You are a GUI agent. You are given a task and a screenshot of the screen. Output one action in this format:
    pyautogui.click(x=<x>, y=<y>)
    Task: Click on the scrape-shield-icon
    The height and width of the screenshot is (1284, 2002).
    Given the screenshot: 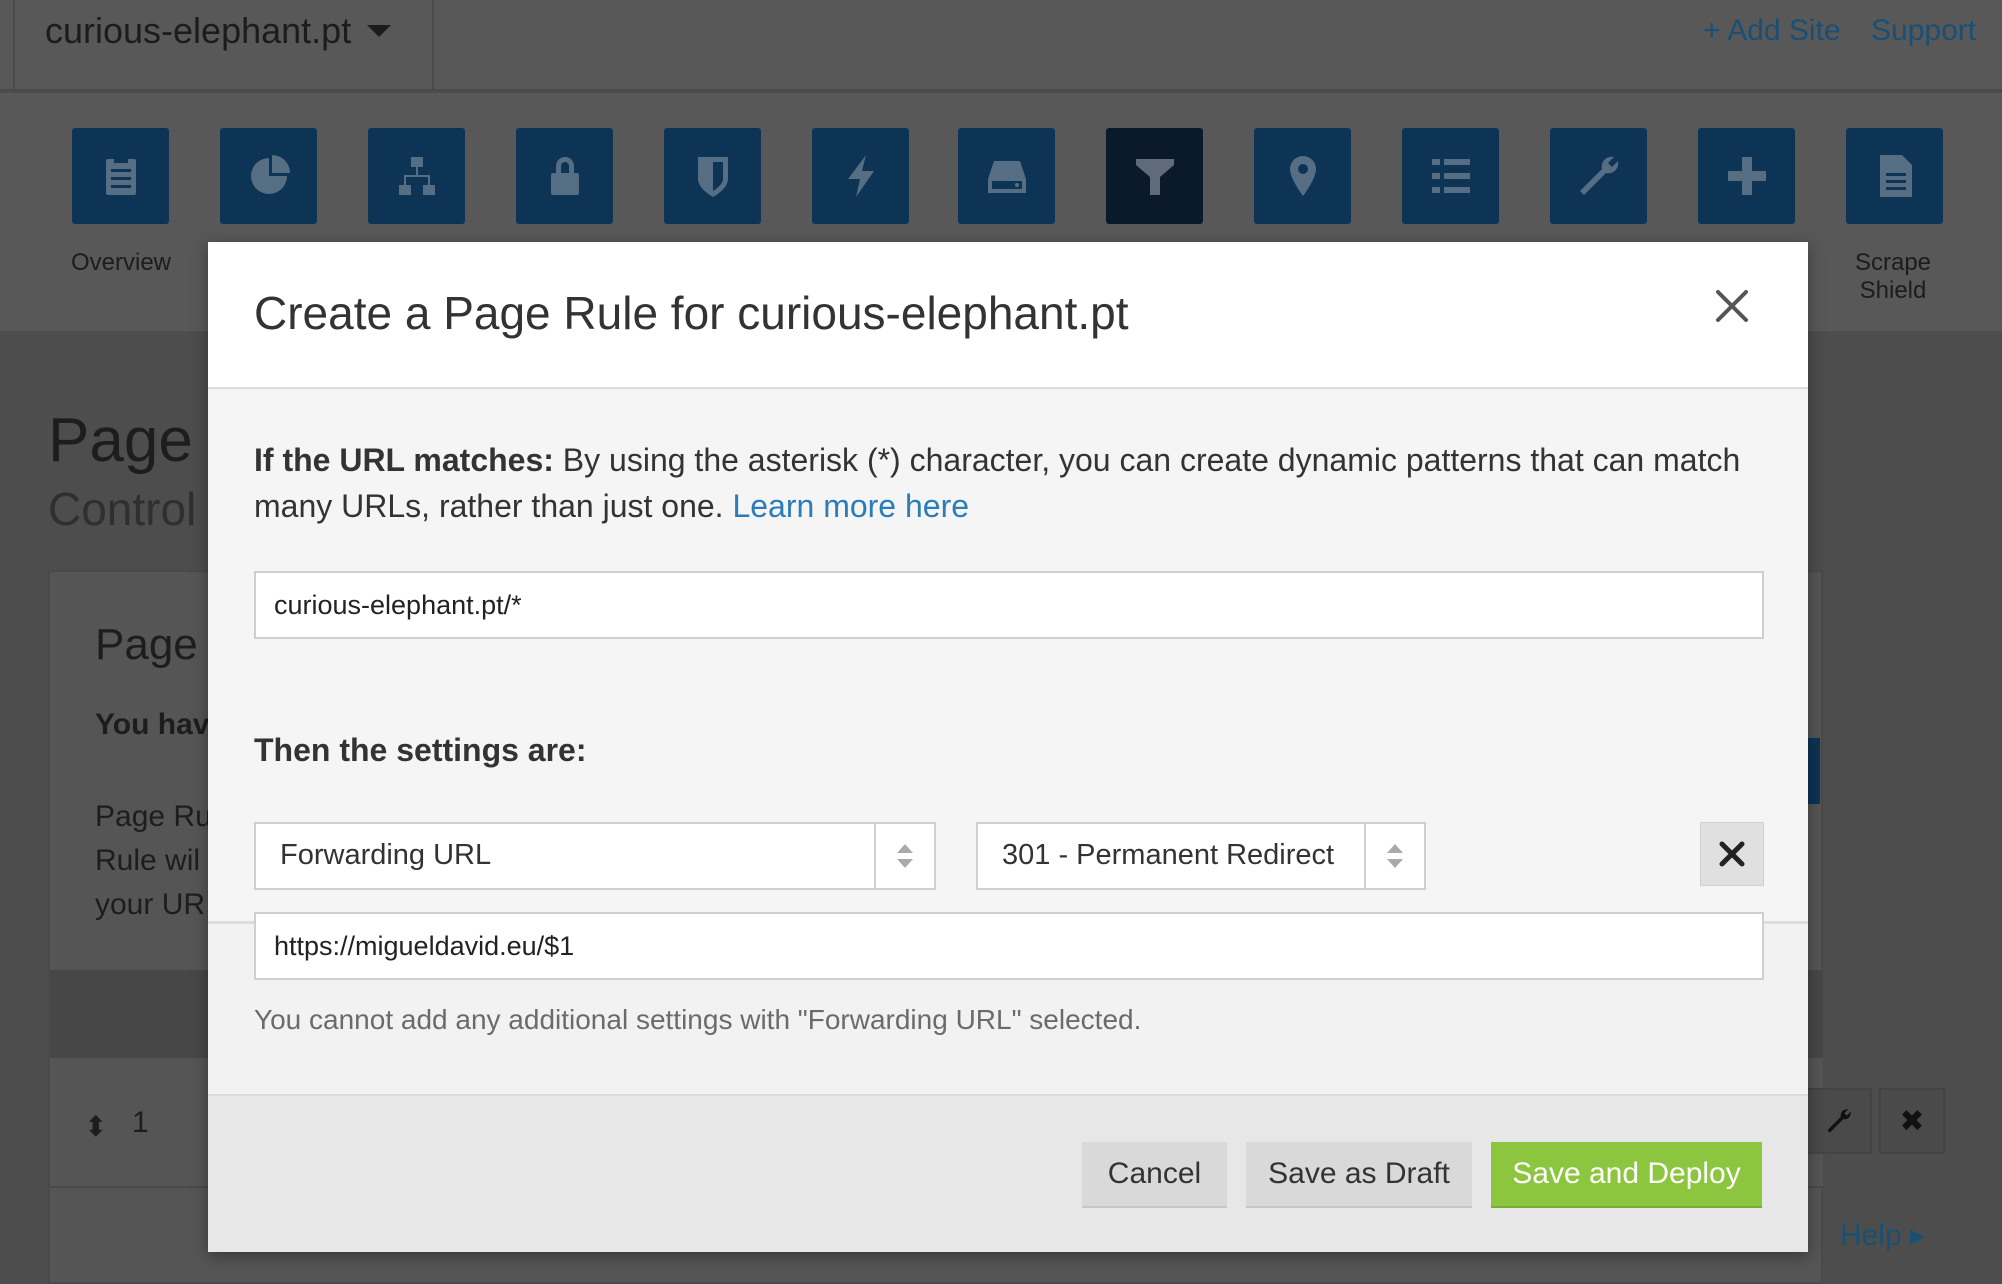 What is the action you would take?
    pyautogui.click(x=1894, y=176)
    